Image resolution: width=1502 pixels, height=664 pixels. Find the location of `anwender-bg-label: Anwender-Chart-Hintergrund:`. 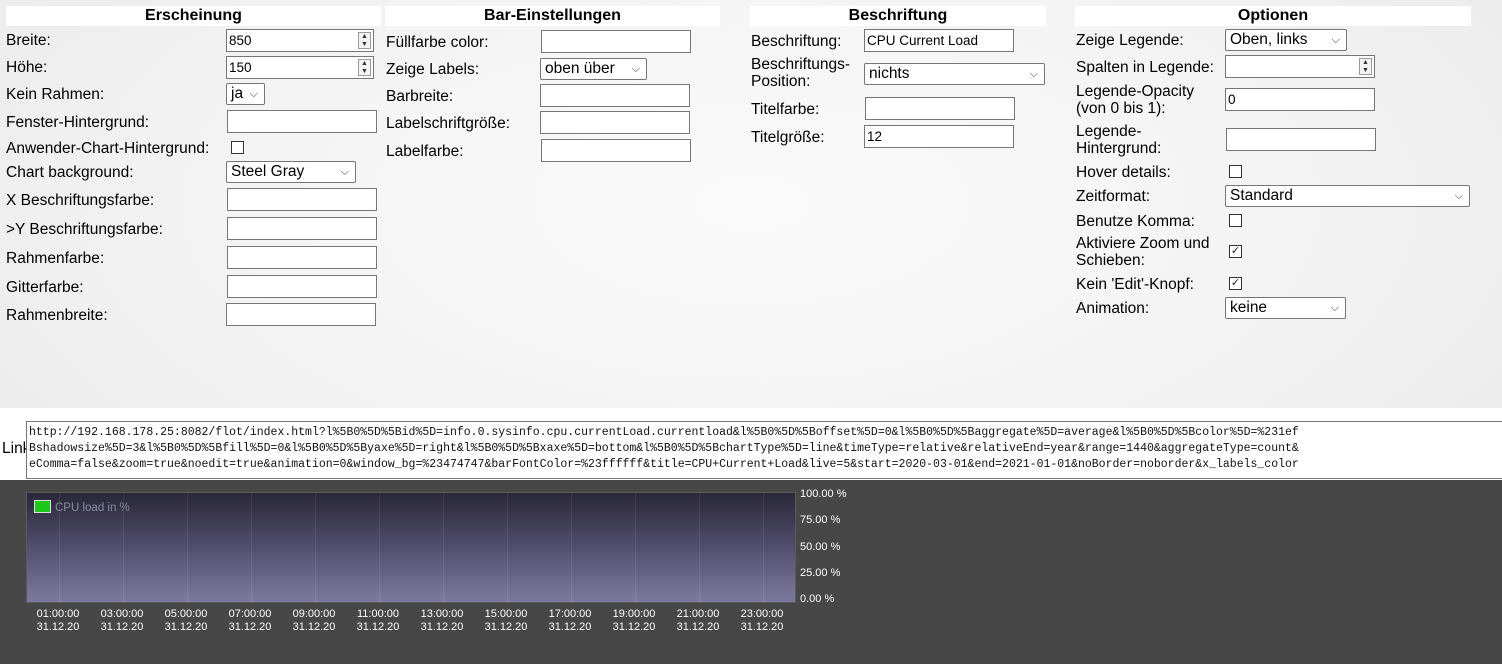

anwender-bg-label: Anwender-Chart-Hintergrund: is located at coordinates (108, 148).